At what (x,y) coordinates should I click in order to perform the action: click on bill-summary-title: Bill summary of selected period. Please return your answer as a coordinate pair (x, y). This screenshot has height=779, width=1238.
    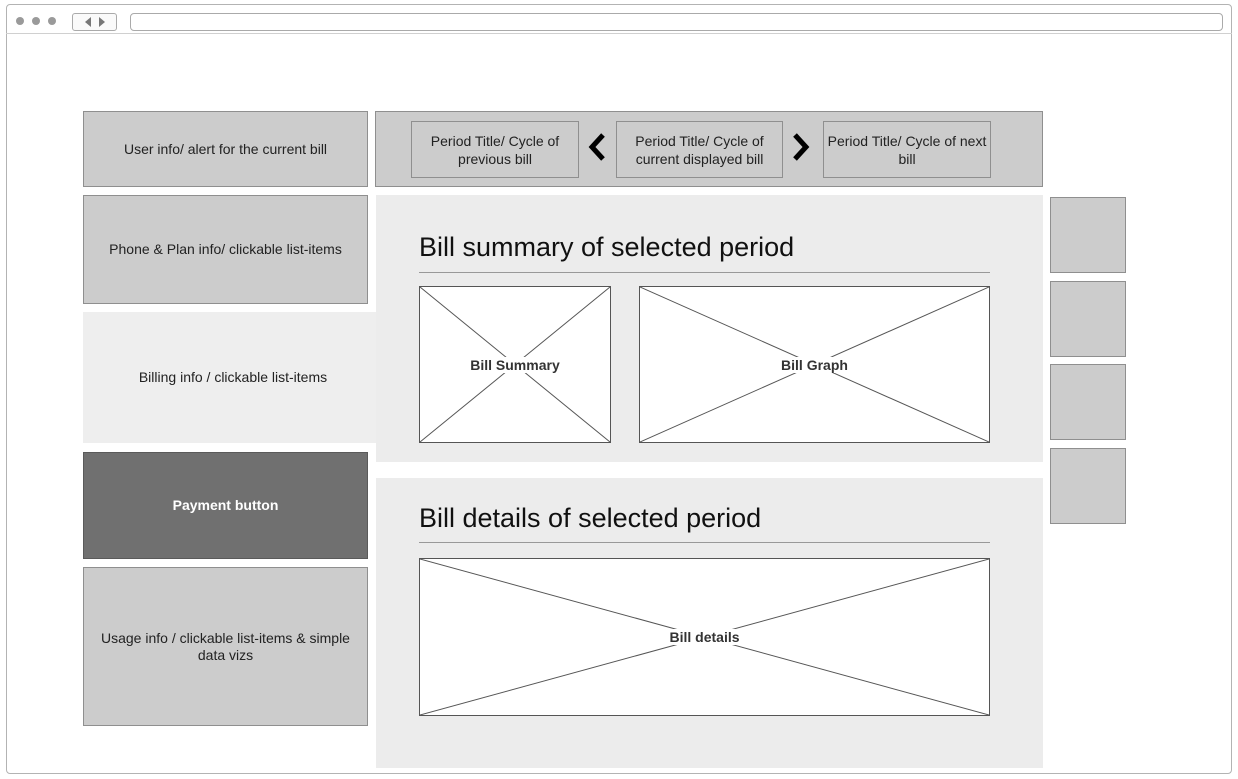
    Looking at the image, I should click on (607, 247).